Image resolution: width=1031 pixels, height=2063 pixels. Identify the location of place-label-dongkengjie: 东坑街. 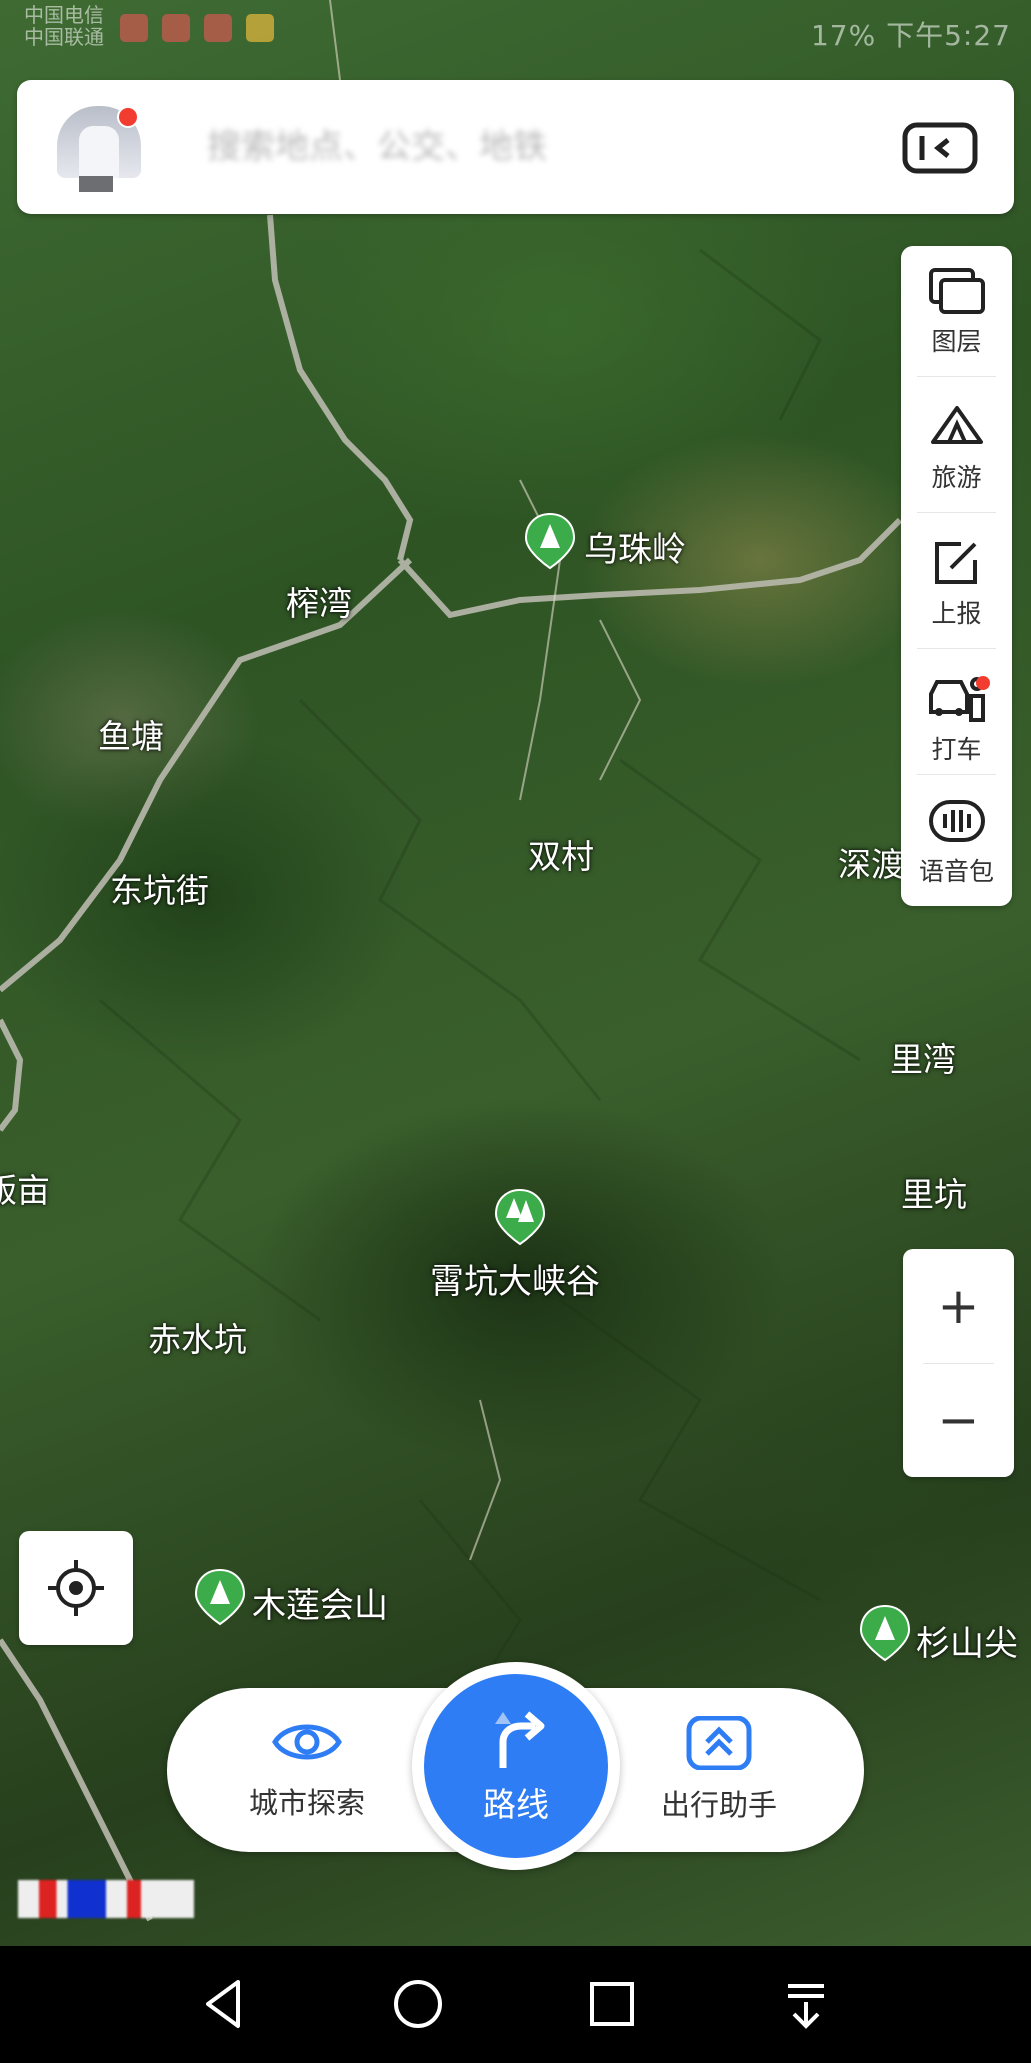
(159, 888).